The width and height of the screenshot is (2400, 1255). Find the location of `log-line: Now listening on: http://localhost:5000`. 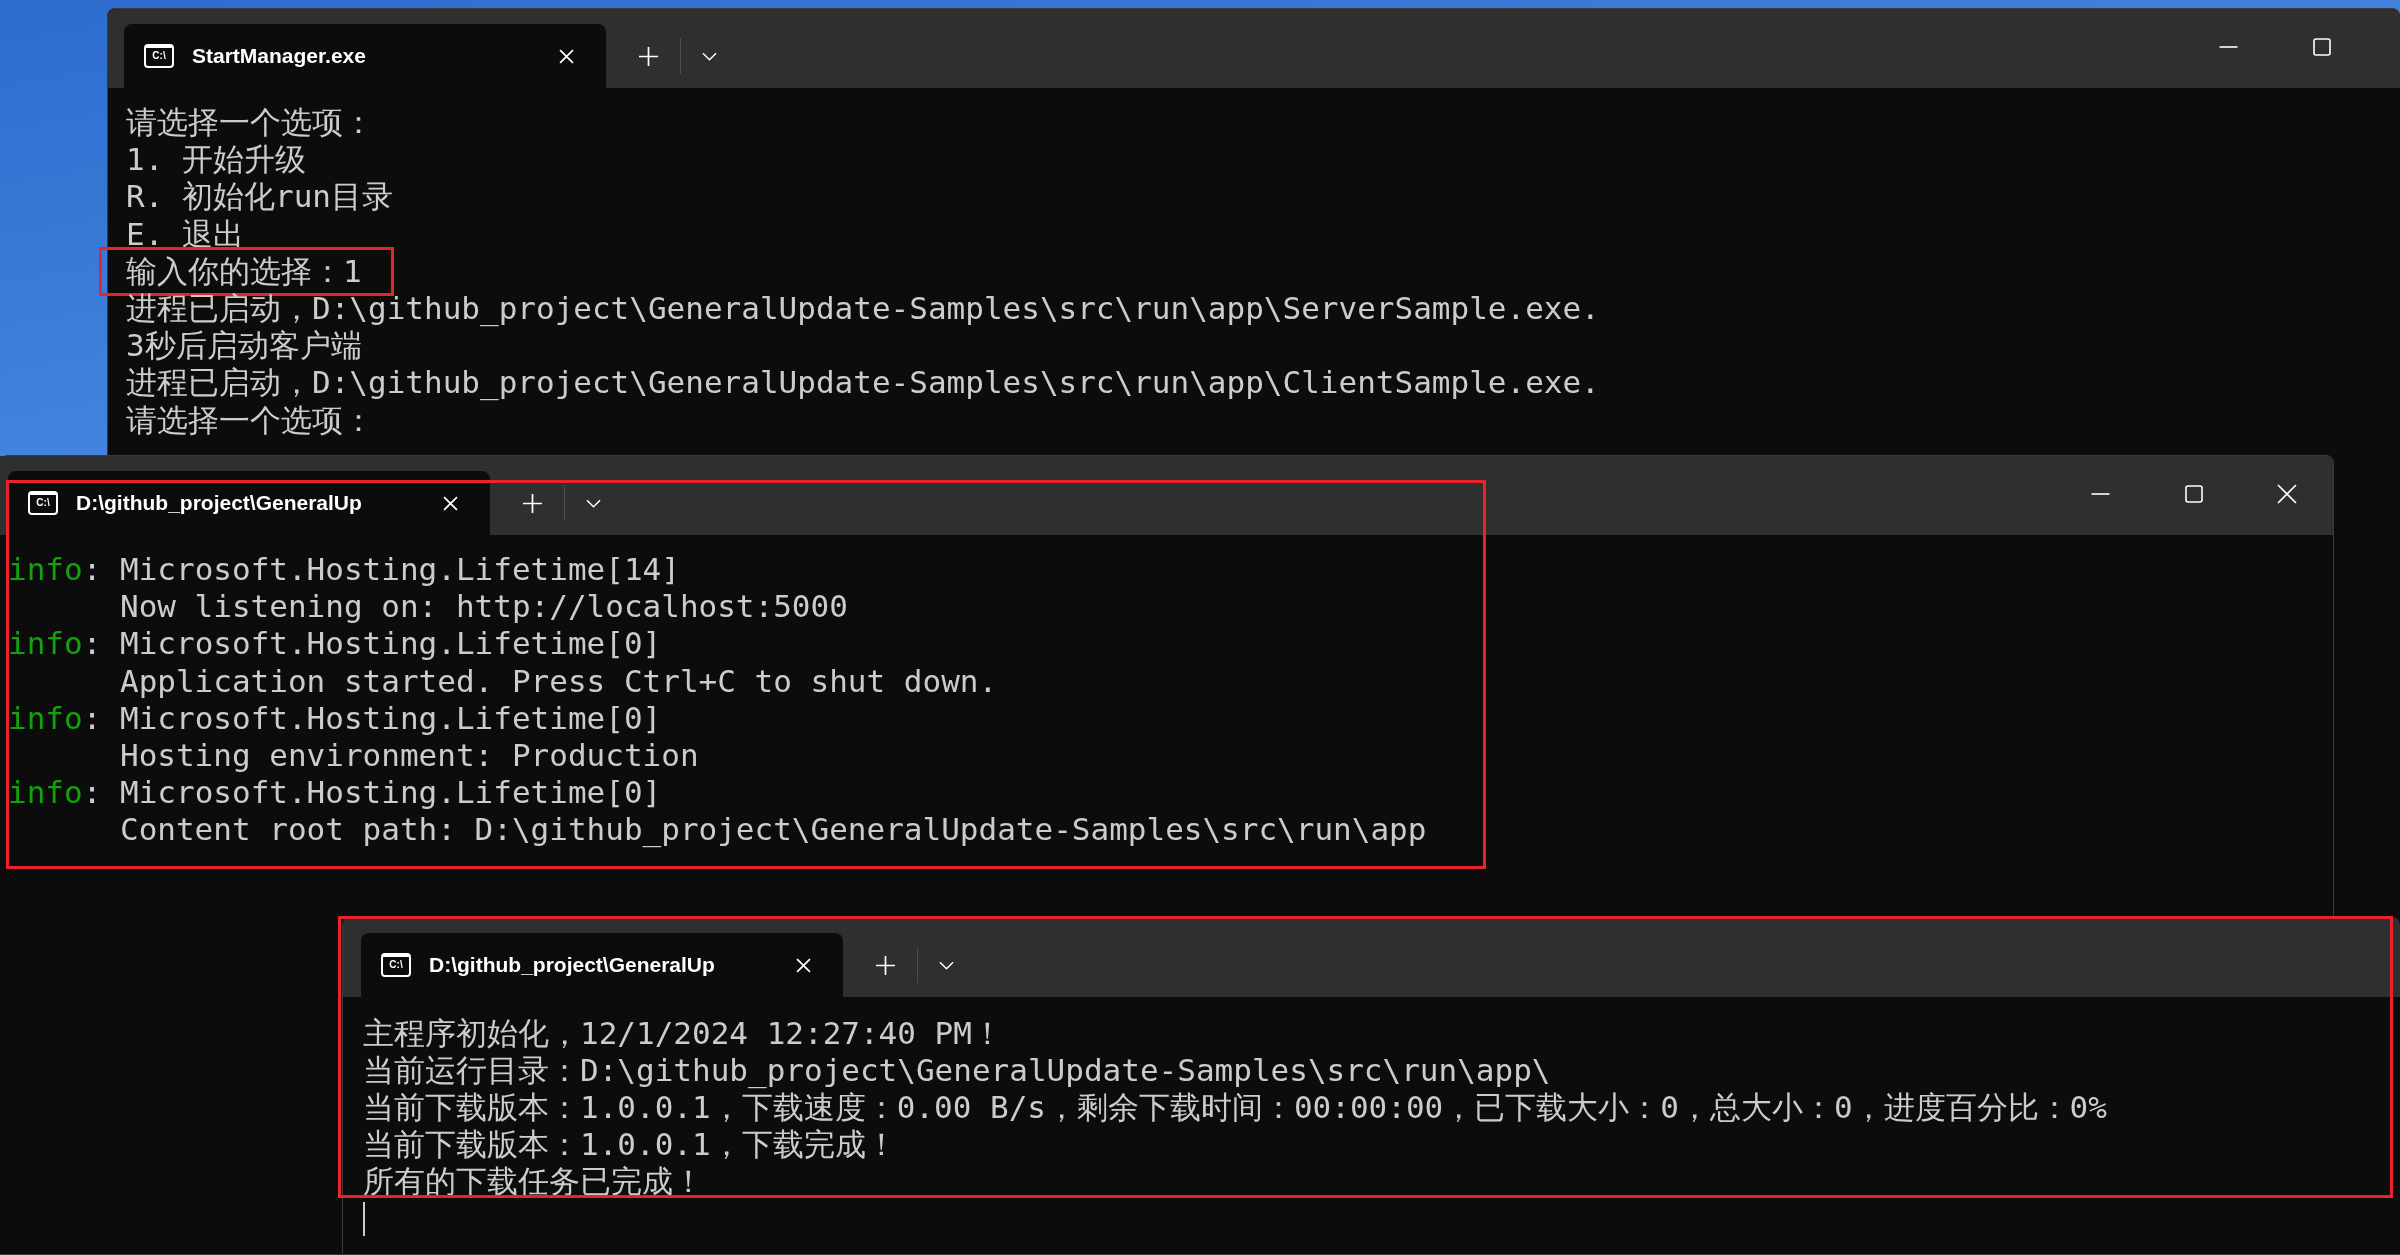

log-line: Now listening on: http://localhost:5000 is located at coordinates (483, 607).